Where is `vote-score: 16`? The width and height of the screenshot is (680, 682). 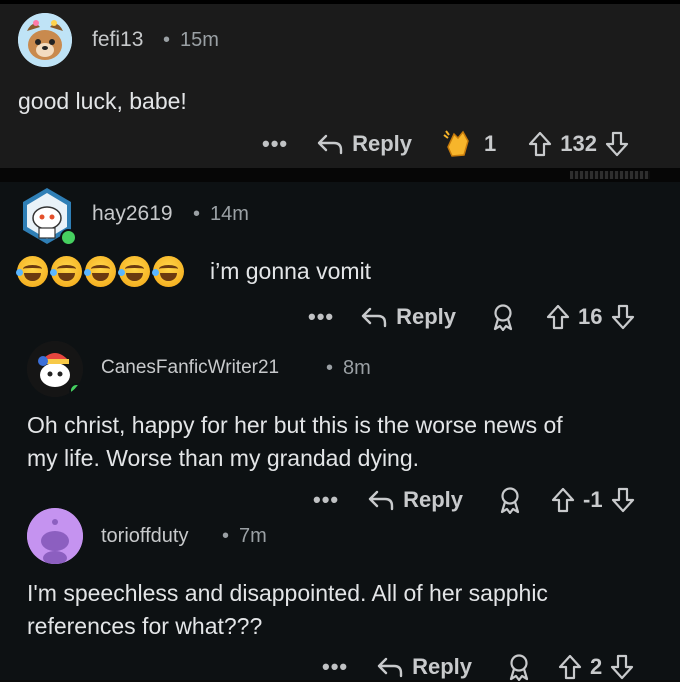 vote-score: 16 is located at coordinates (590, 316).